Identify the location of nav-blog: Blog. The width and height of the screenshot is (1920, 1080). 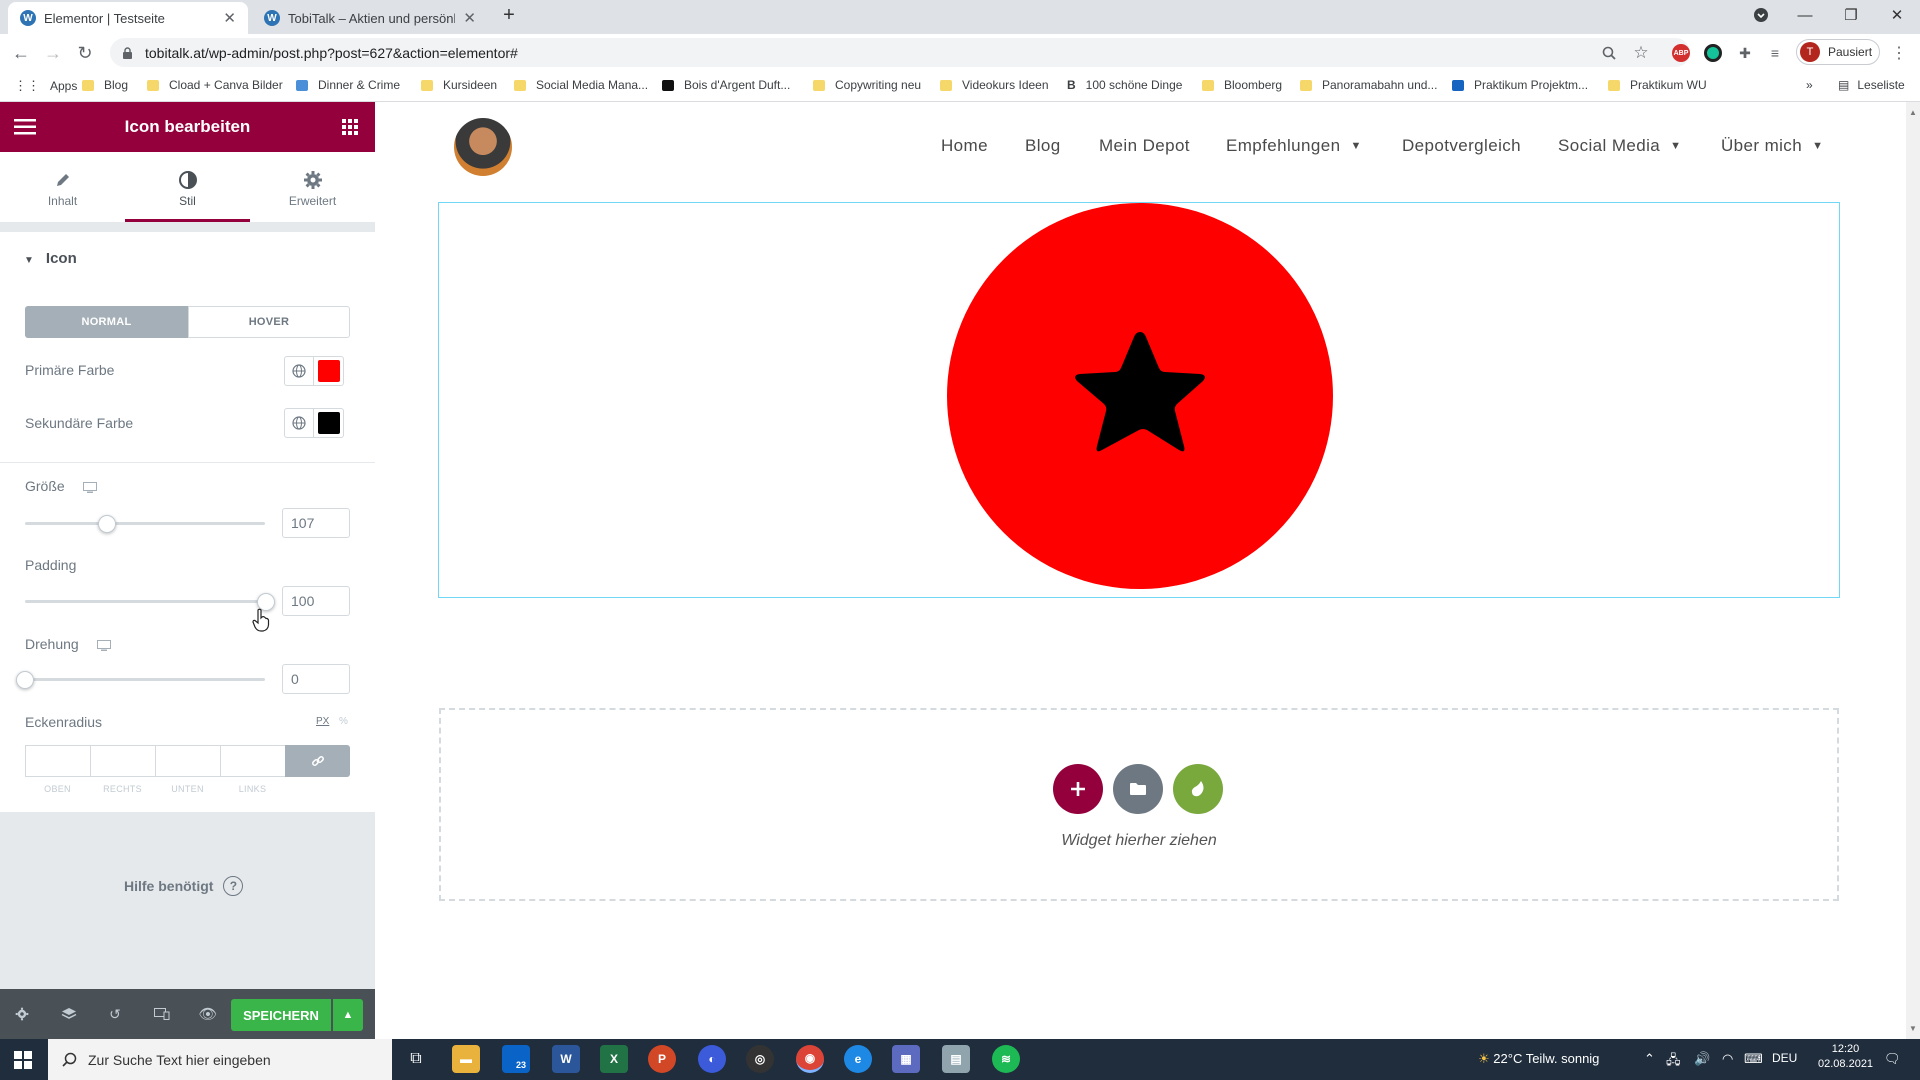
(1043, 146).